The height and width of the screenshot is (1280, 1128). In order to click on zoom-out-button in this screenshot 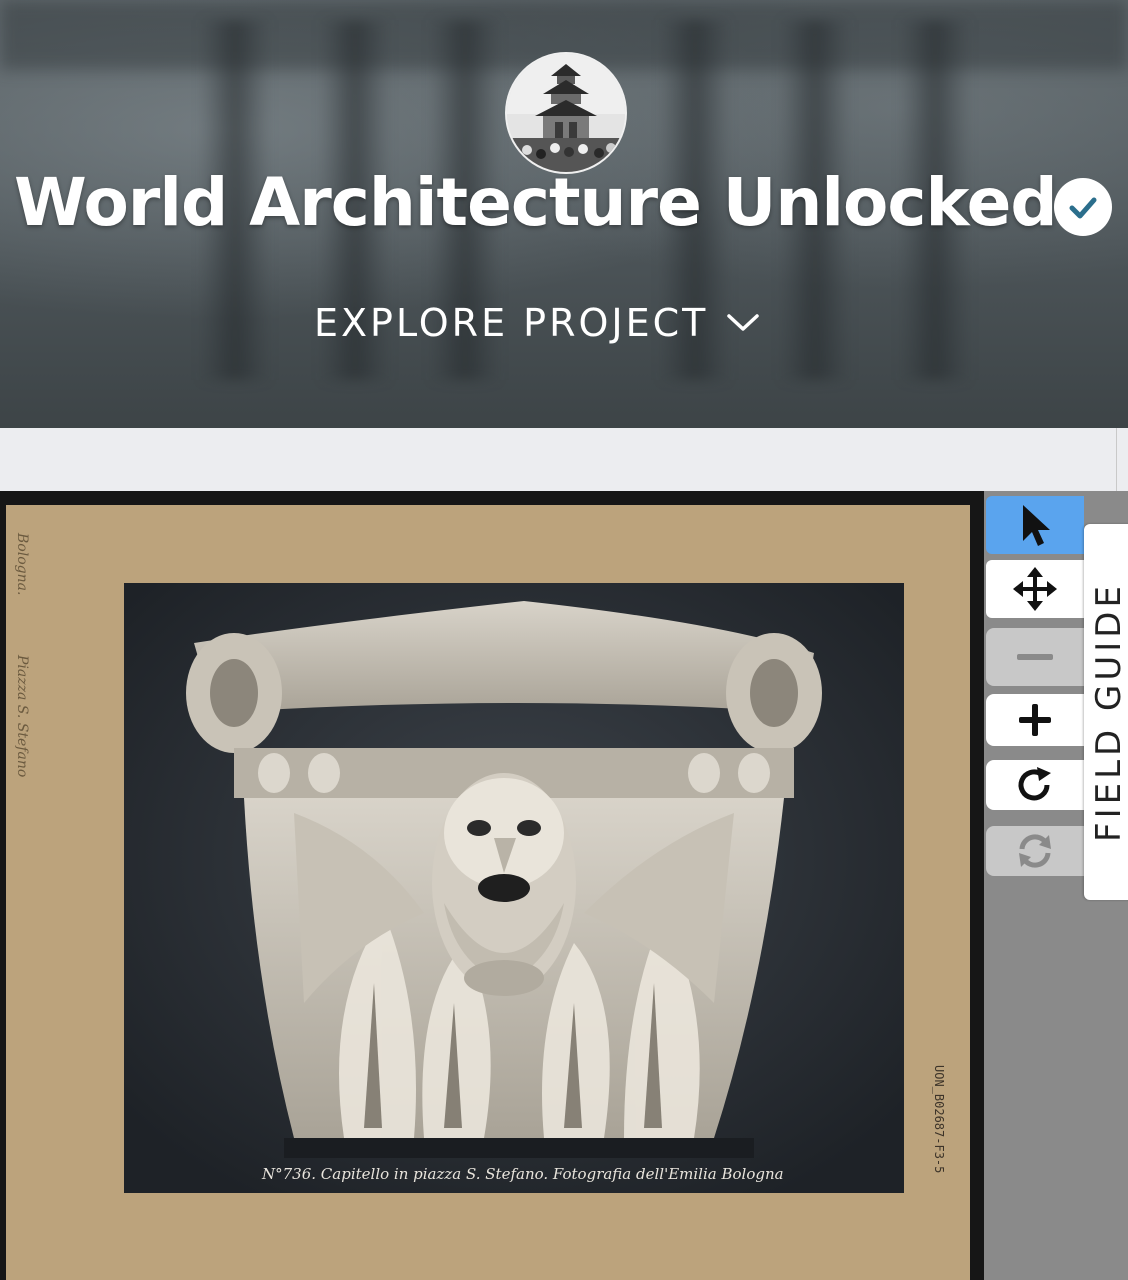, I will do `click(1035, 657)`.